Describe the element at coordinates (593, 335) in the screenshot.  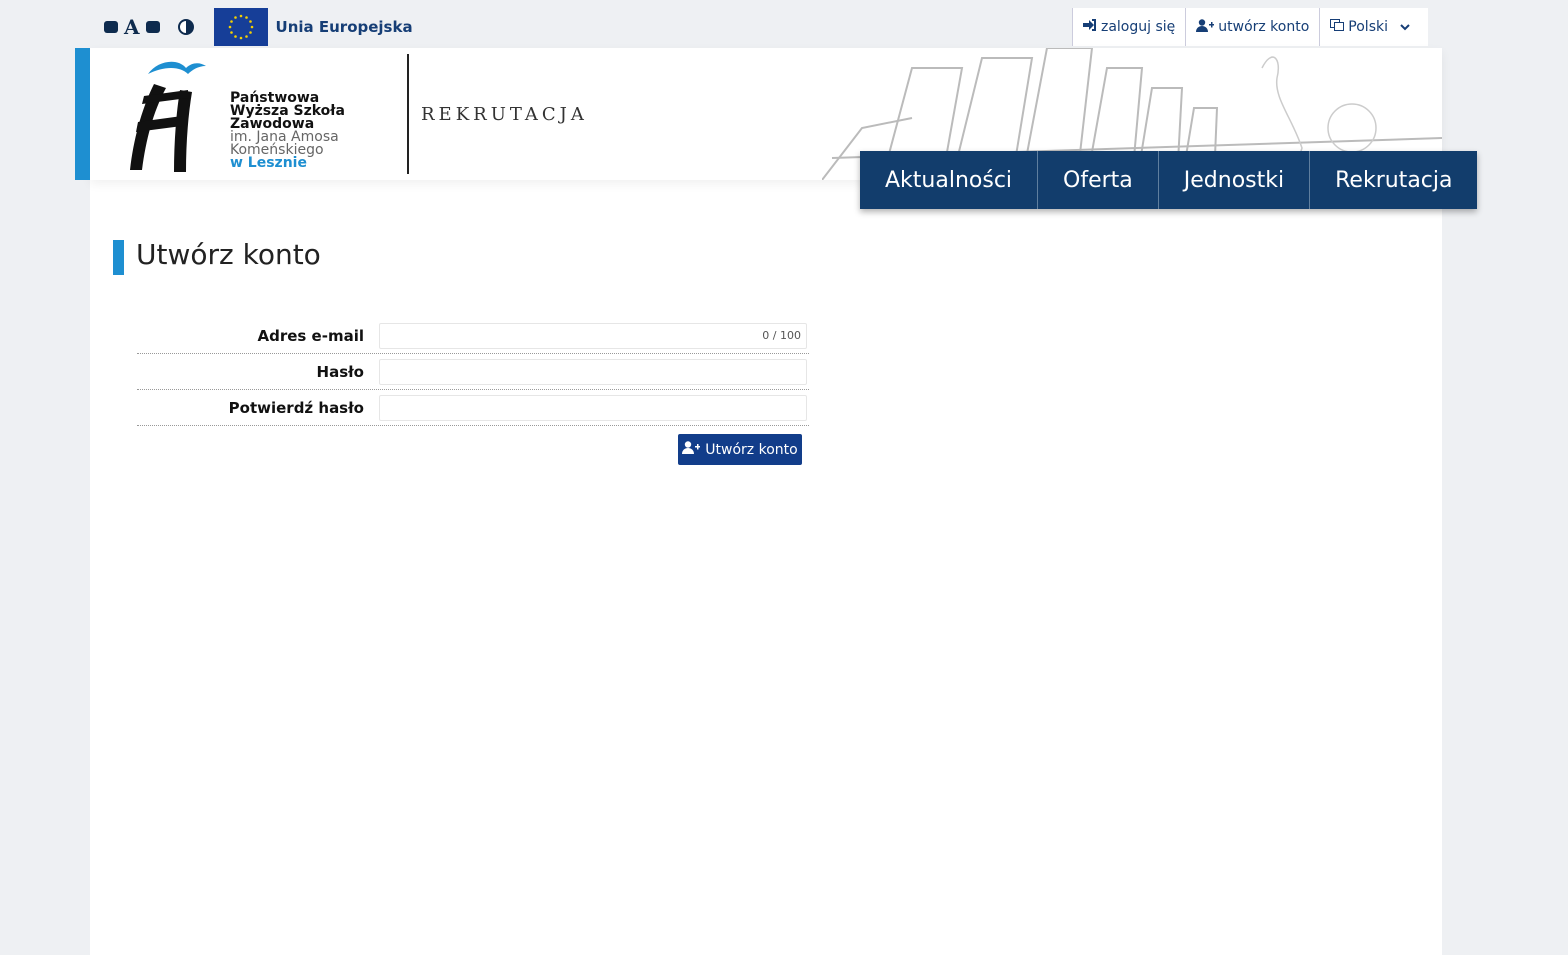
I see `email-field: 0 / 100` at that location.